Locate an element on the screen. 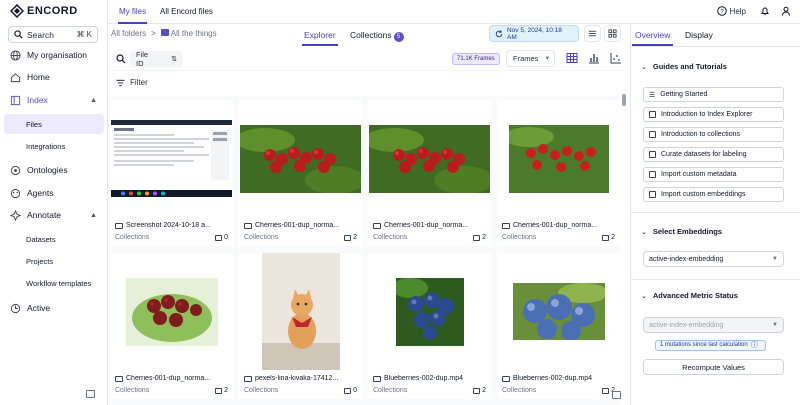  sidebar-item-label: Files is located at coordinates (34, 124).